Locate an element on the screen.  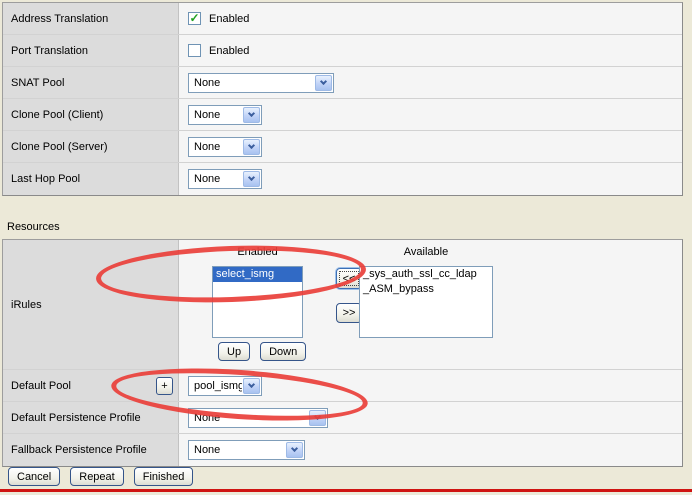
checkmark-icon: ✓ is located at coordinates (194, 17).